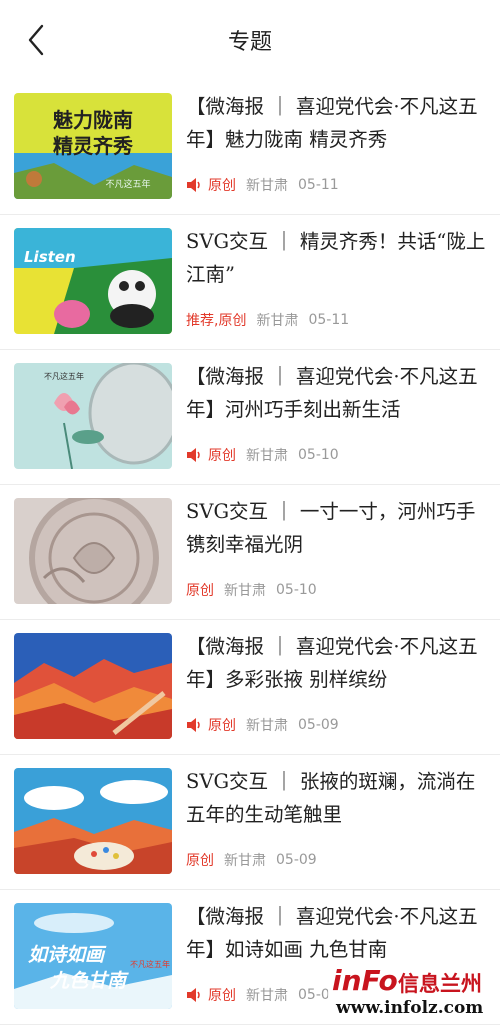 The height and width of the screenshot is (1026, 500). I want to click on article-item: SVG交互 ｜ 一寸一寸，河州巧手镌刻幸福光阴 原创 新甘肃 05-10, so click(250, 552).